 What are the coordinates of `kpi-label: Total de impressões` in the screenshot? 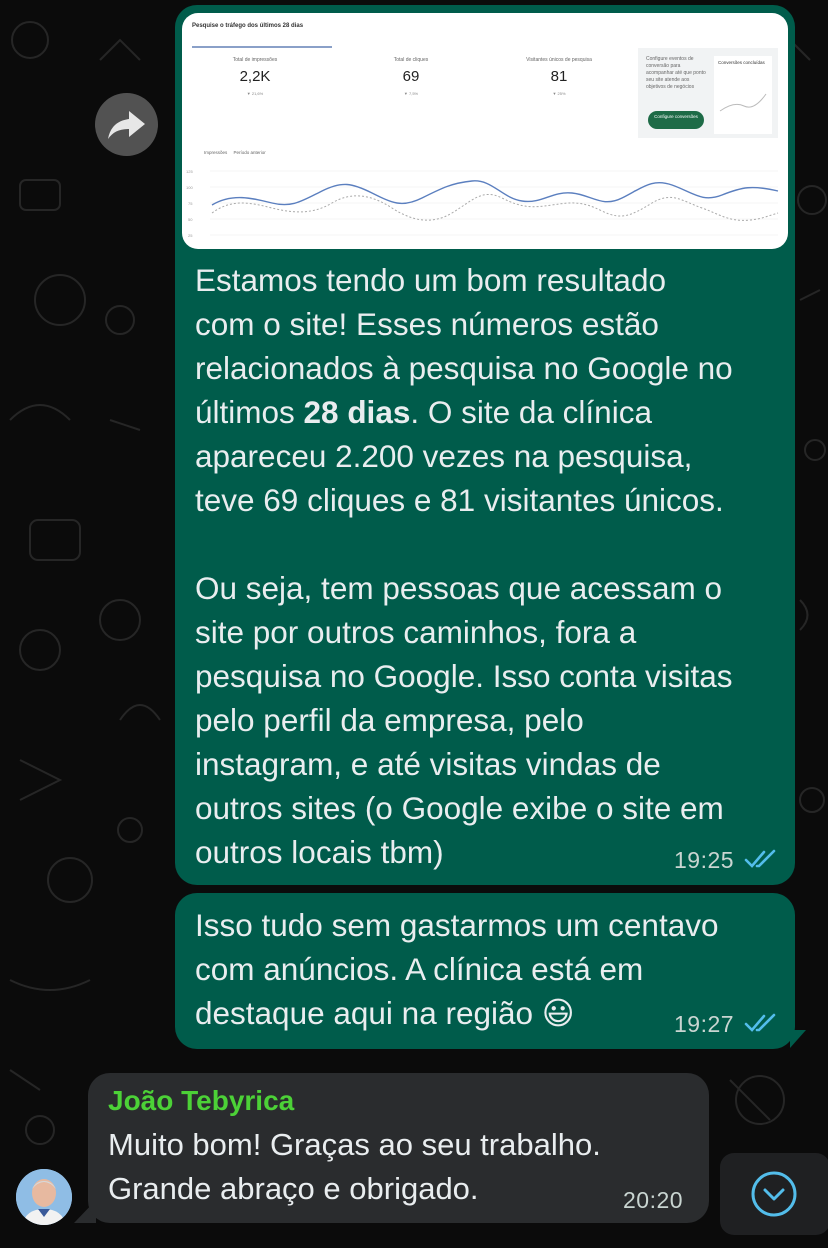 It's located at (255, 60).